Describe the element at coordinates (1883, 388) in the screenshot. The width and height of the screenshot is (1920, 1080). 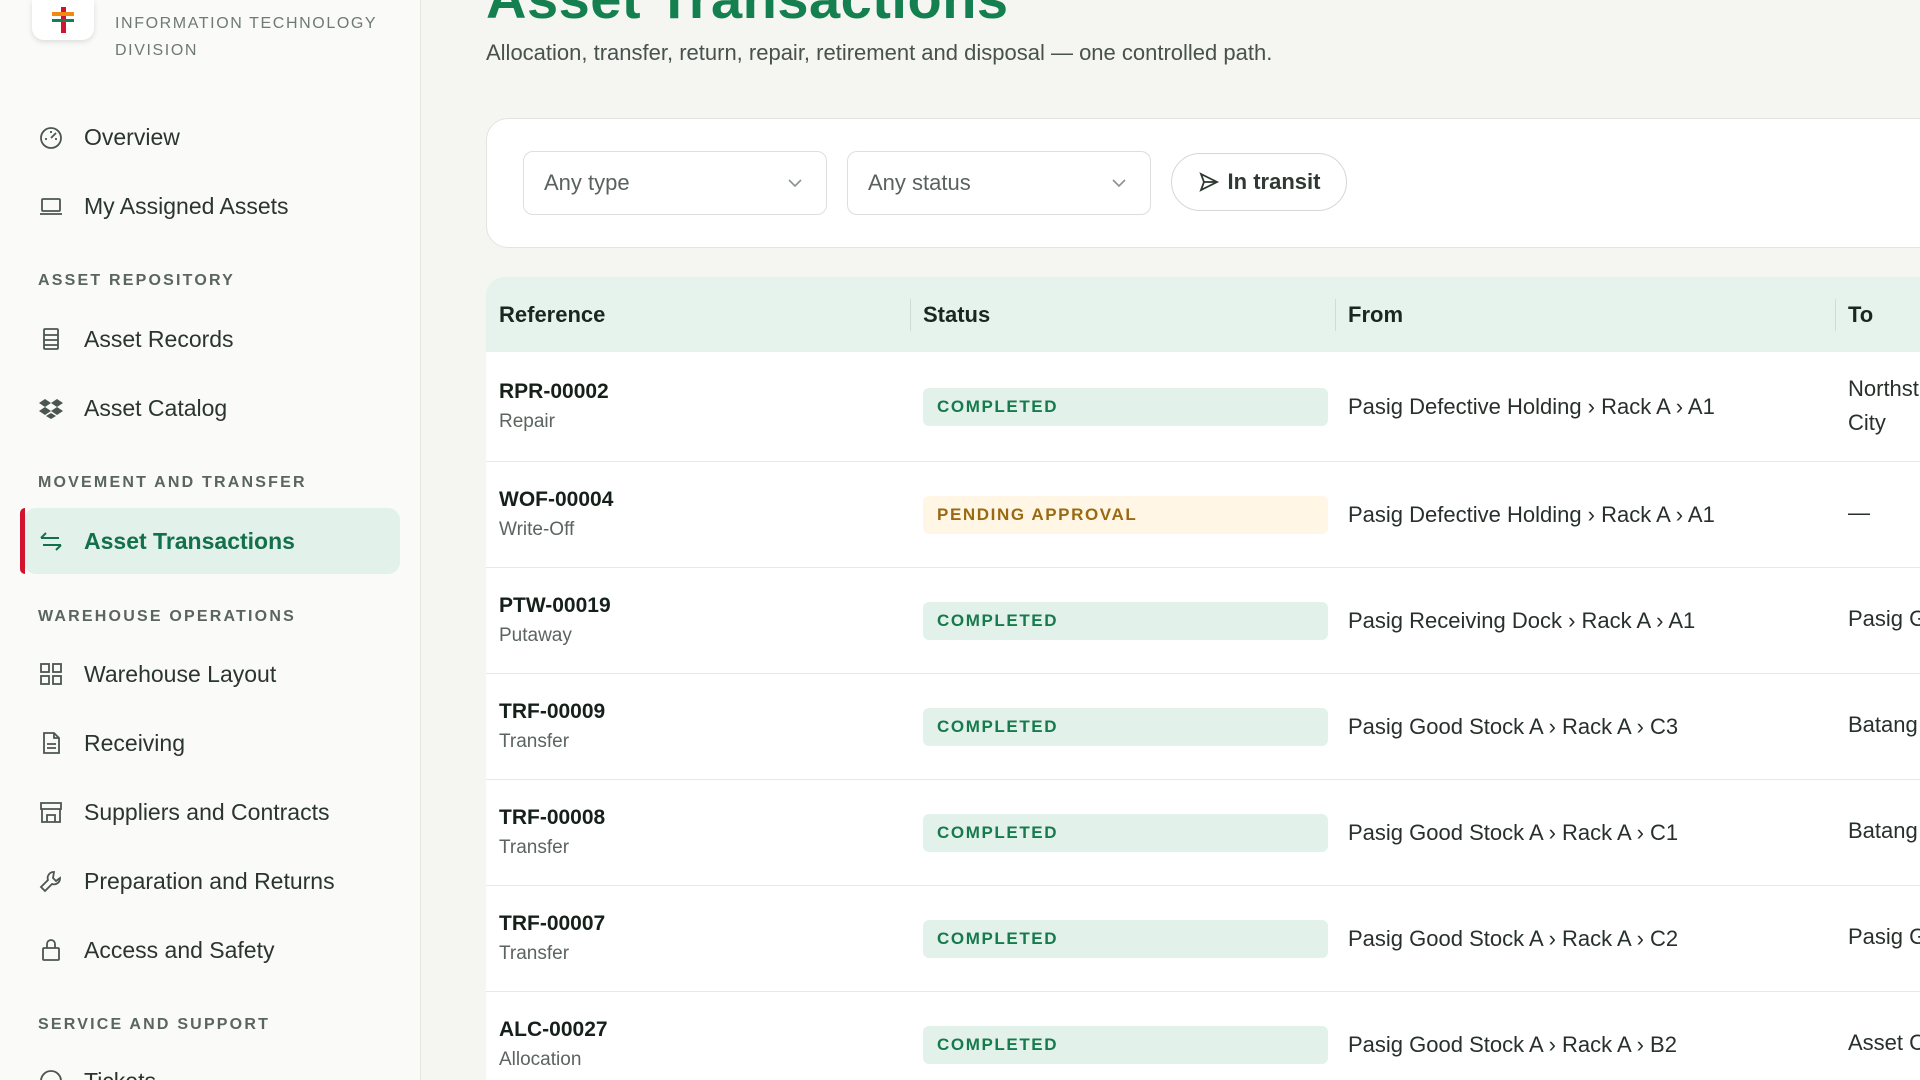
I see `to-location-line1: Northst` at that location.